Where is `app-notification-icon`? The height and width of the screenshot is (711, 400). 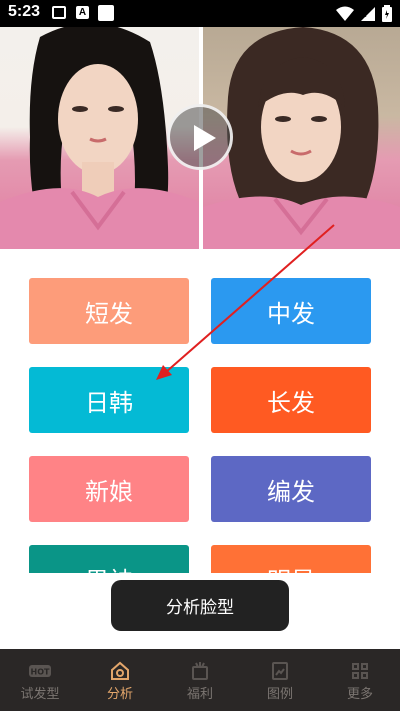
app-notification-icon is located at coordinates (106, 13).